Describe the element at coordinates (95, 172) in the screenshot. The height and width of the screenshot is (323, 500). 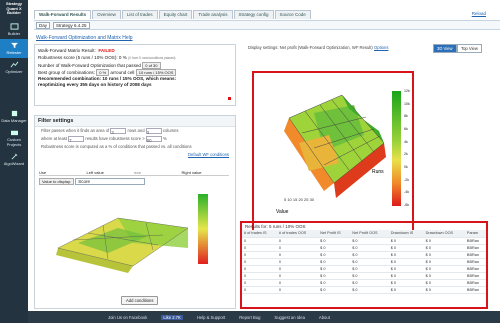
I see `col-left-value: Left value` at that location.